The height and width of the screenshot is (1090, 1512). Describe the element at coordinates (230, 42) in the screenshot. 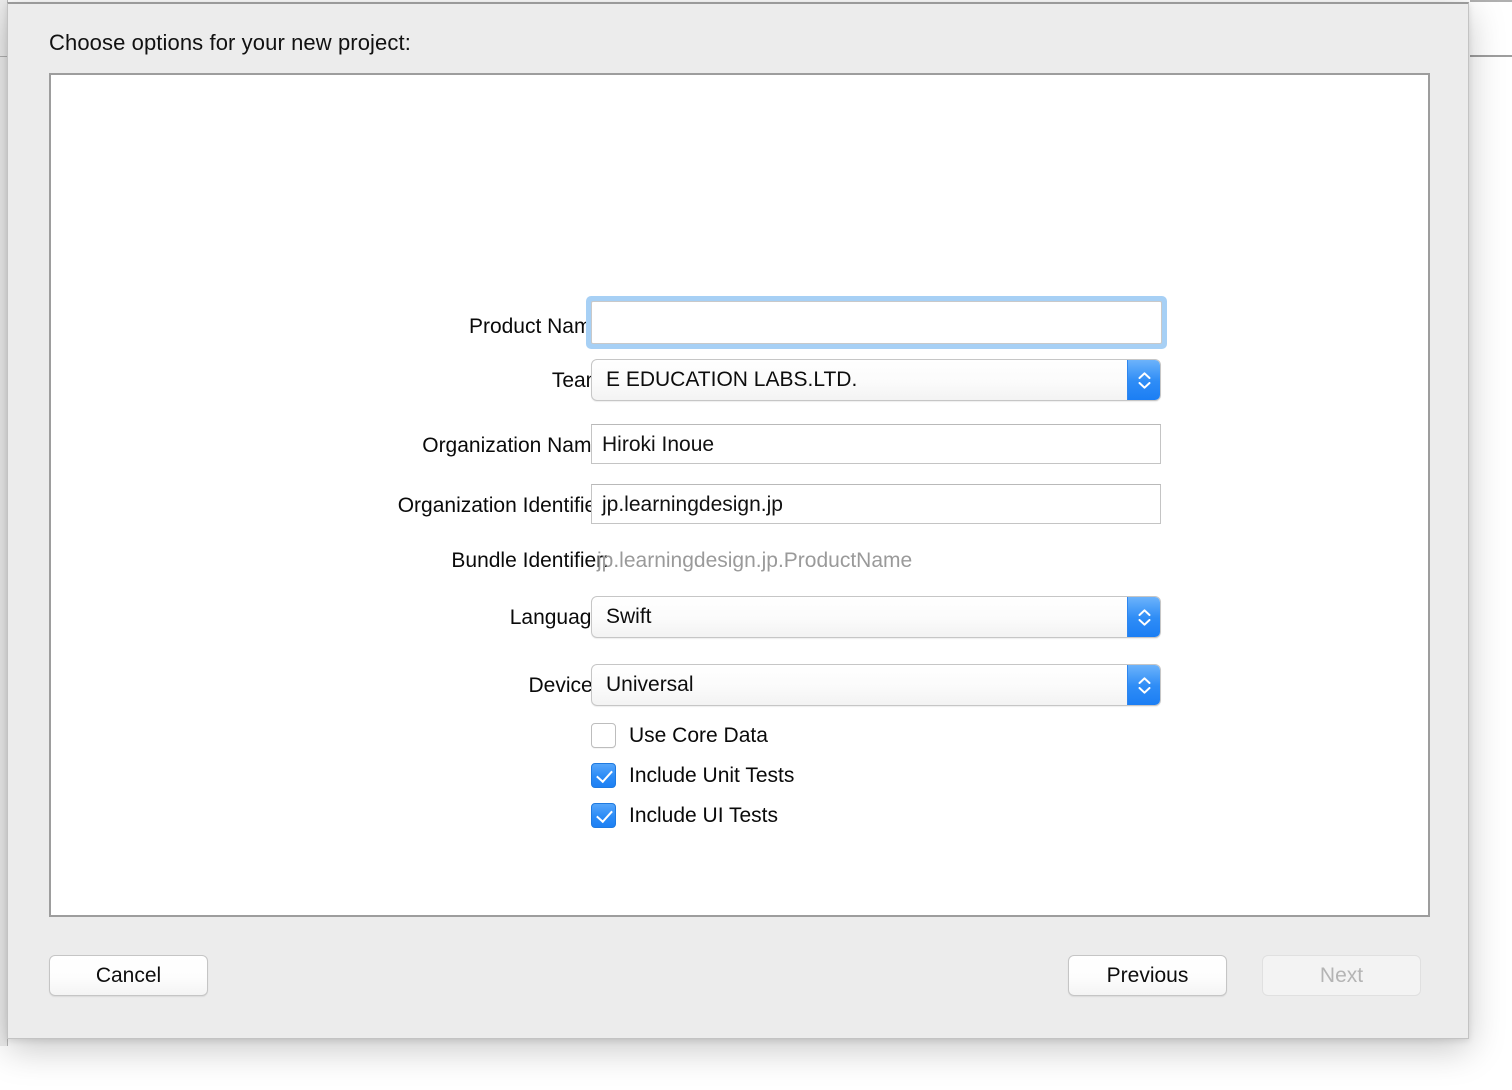

I see `page-title: Choose options for your new project:` at that location.